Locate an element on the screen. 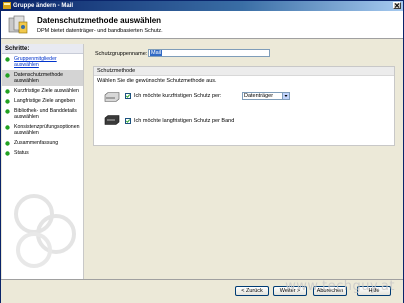 The image size is (404, 303). group-name-label: Schutzgruppenname: is located at coordinates (121, 54).